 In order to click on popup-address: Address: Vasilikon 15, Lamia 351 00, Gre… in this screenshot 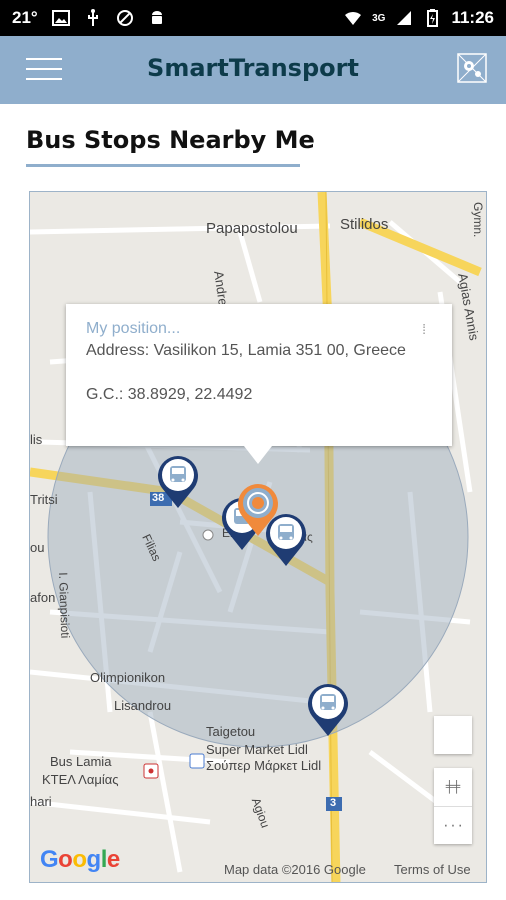, I will do `click(246, 350)`.